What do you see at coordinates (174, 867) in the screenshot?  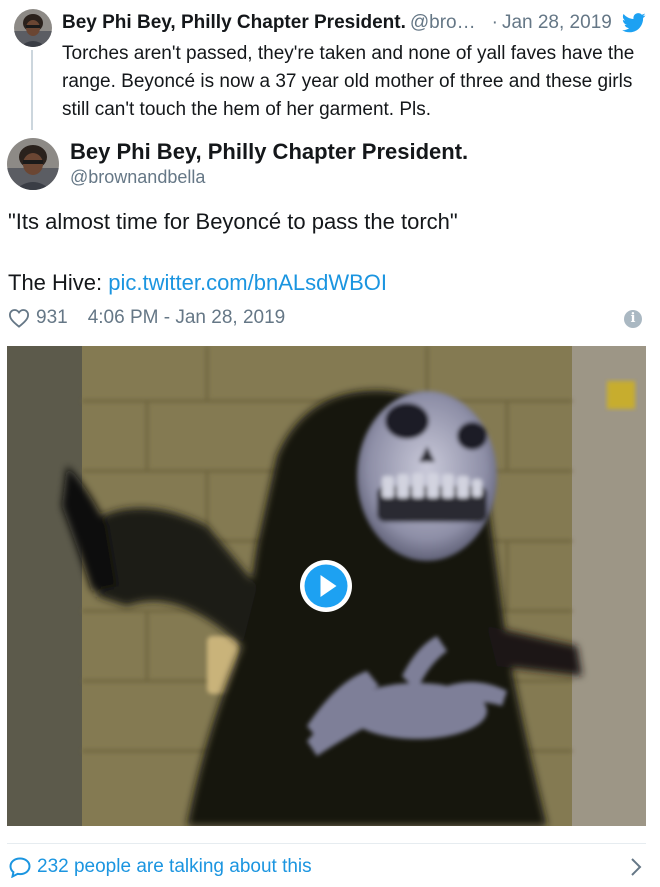 I see `talking-about-link: 232 people are talking about this` at bounding box center [174, 867].